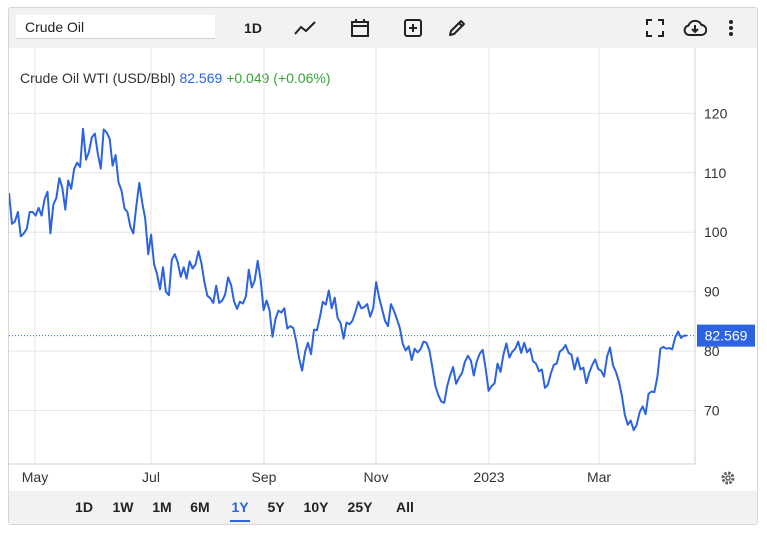 The width and height of the screenshot is (767, 535). What do you see at coordinates (162, 507) in the screenshot?
I see `range-button-1m: 1M` at bounding box center [162, 507].